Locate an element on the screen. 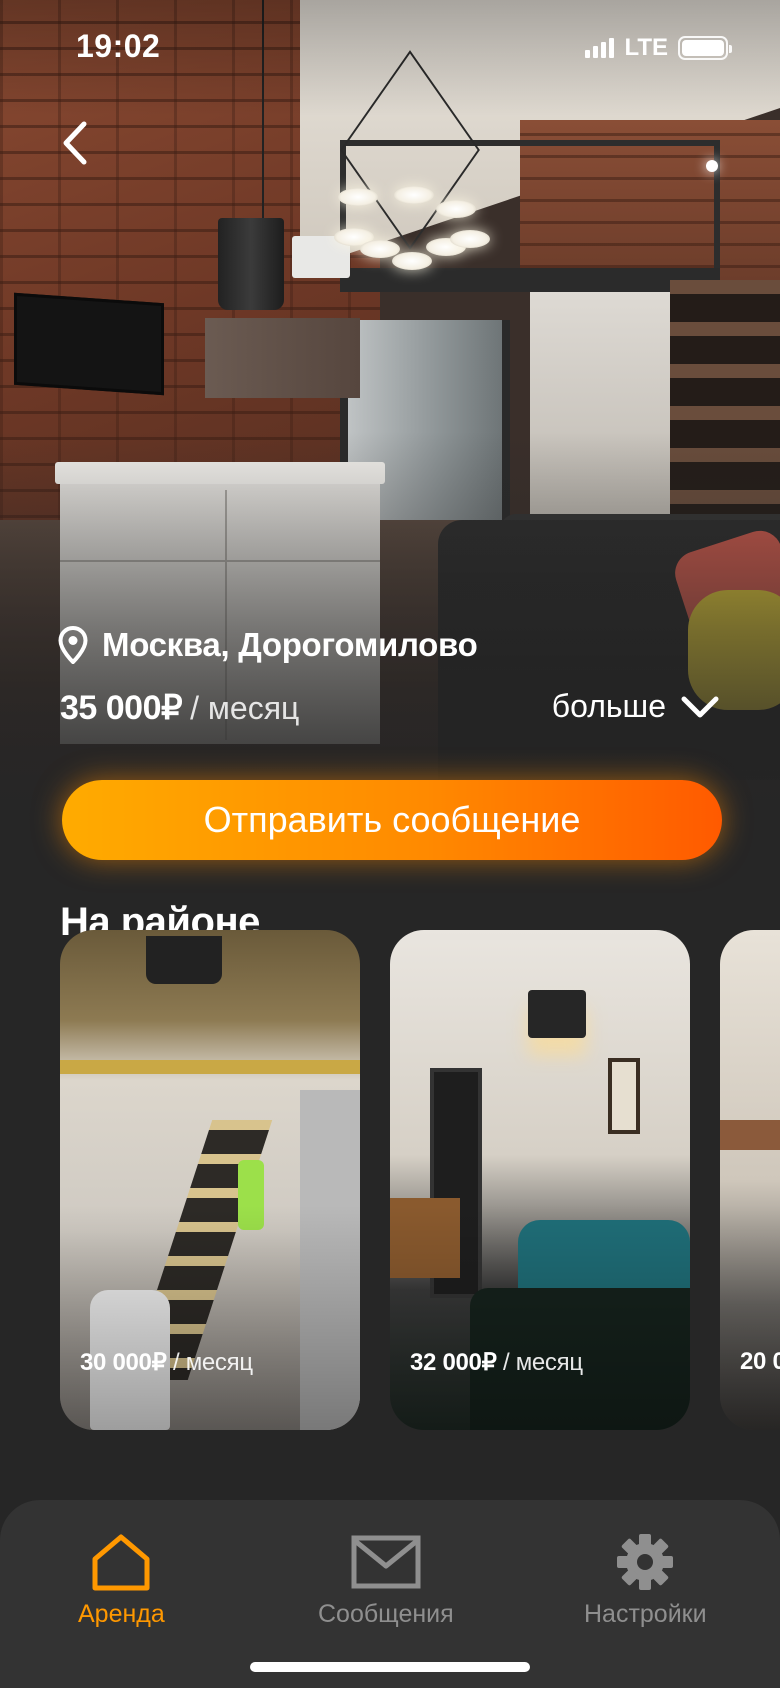 The height and width of the screenshot is (1688, 780). send-message-button: Отправить сообщение is located at coordinates (392, 820).